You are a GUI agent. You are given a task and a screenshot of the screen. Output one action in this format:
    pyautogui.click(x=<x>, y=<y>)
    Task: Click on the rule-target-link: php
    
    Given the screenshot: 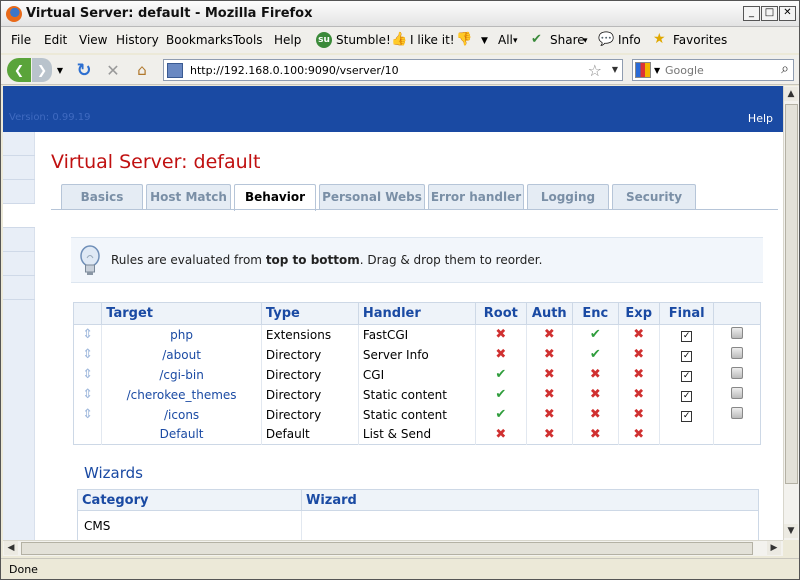 What is the action you would take?
    pyautogui.click(x=181, y=334)
    